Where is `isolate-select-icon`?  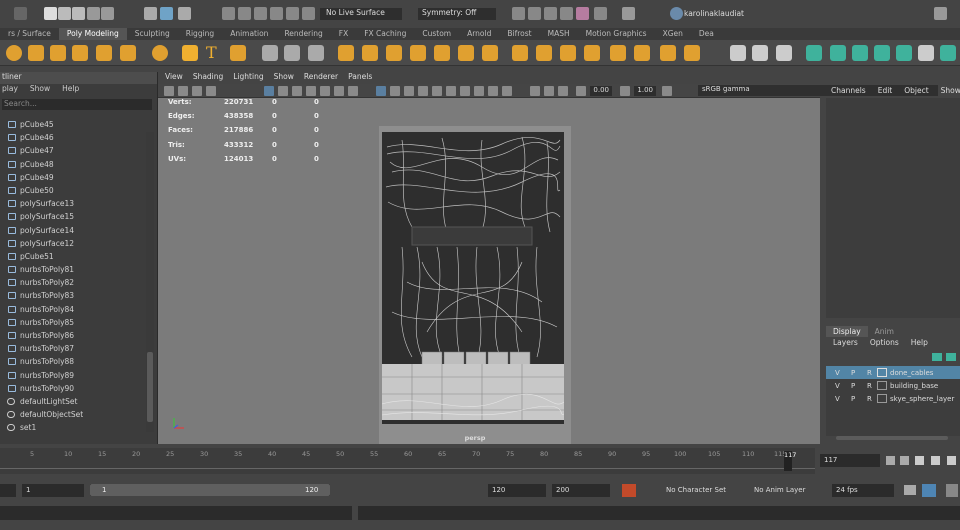 isolate-select-icon is located at coordinates (535, 91).